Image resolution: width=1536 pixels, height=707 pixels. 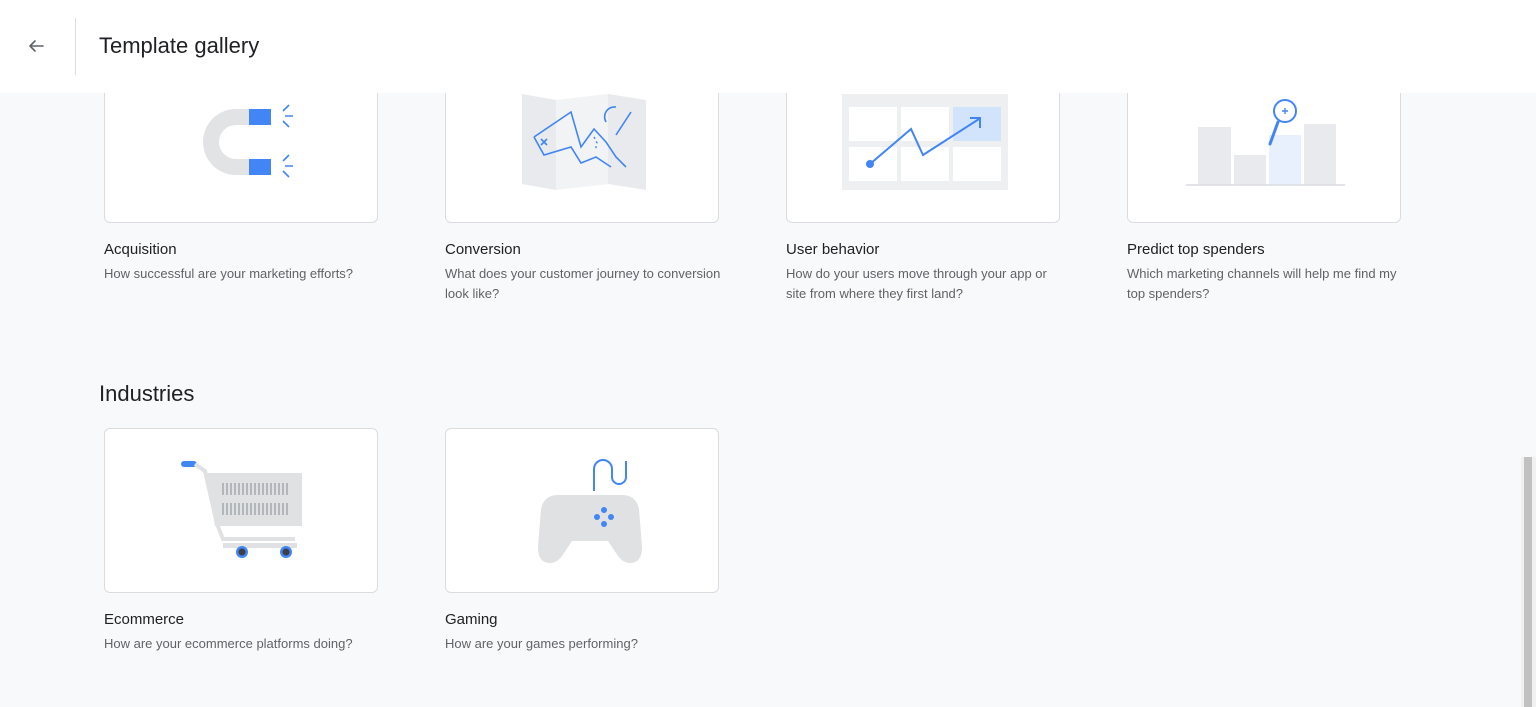 I want to click on game-controller-icon, so click(x=590, y=511).